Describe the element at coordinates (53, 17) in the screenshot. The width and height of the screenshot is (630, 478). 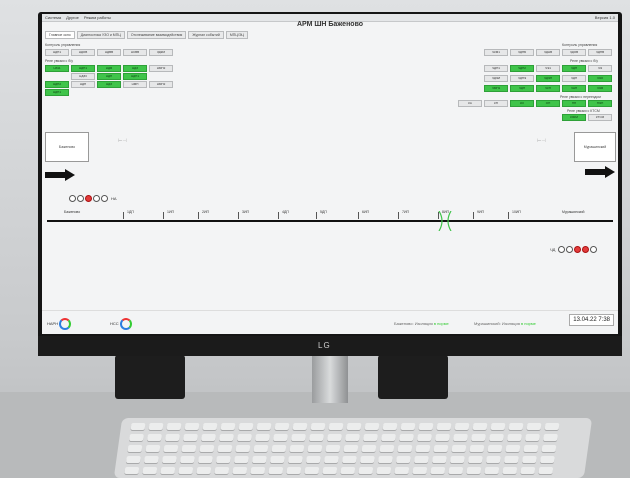
I see `menu-item-system: Система` at that location.